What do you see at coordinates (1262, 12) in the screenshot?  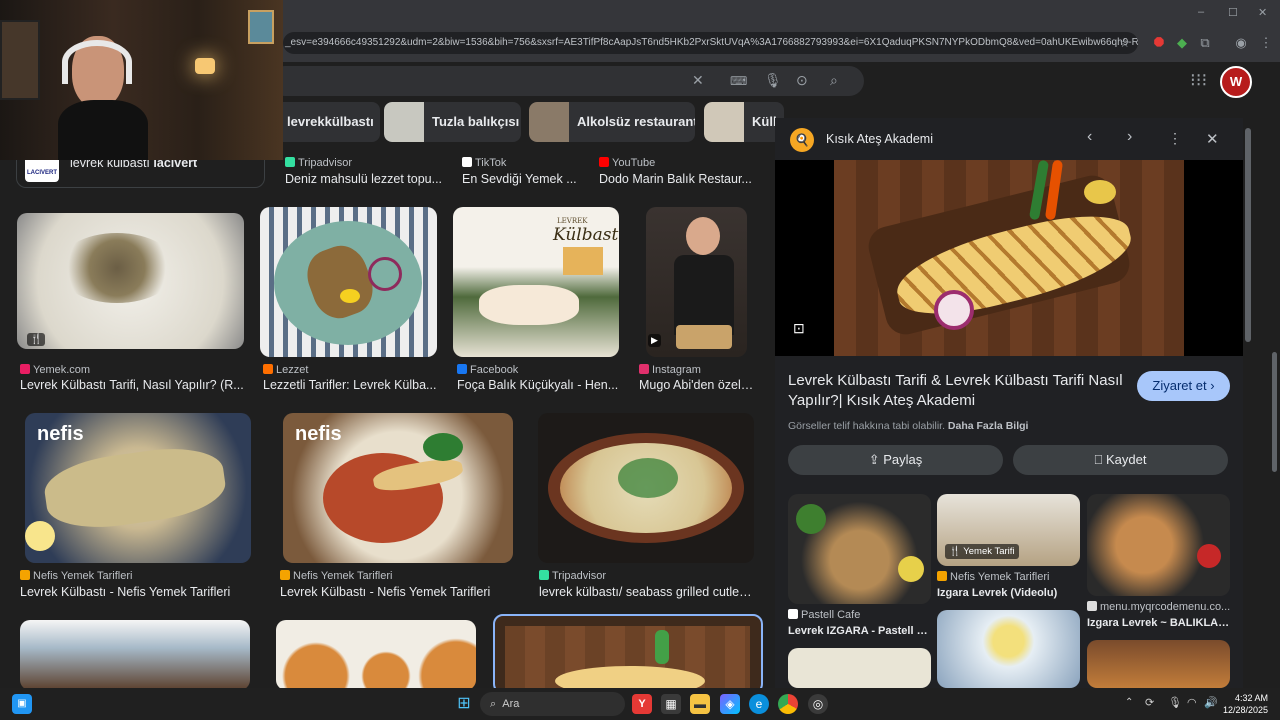 I see `close-window-button: ✕` at bounding box center [1262, 12].